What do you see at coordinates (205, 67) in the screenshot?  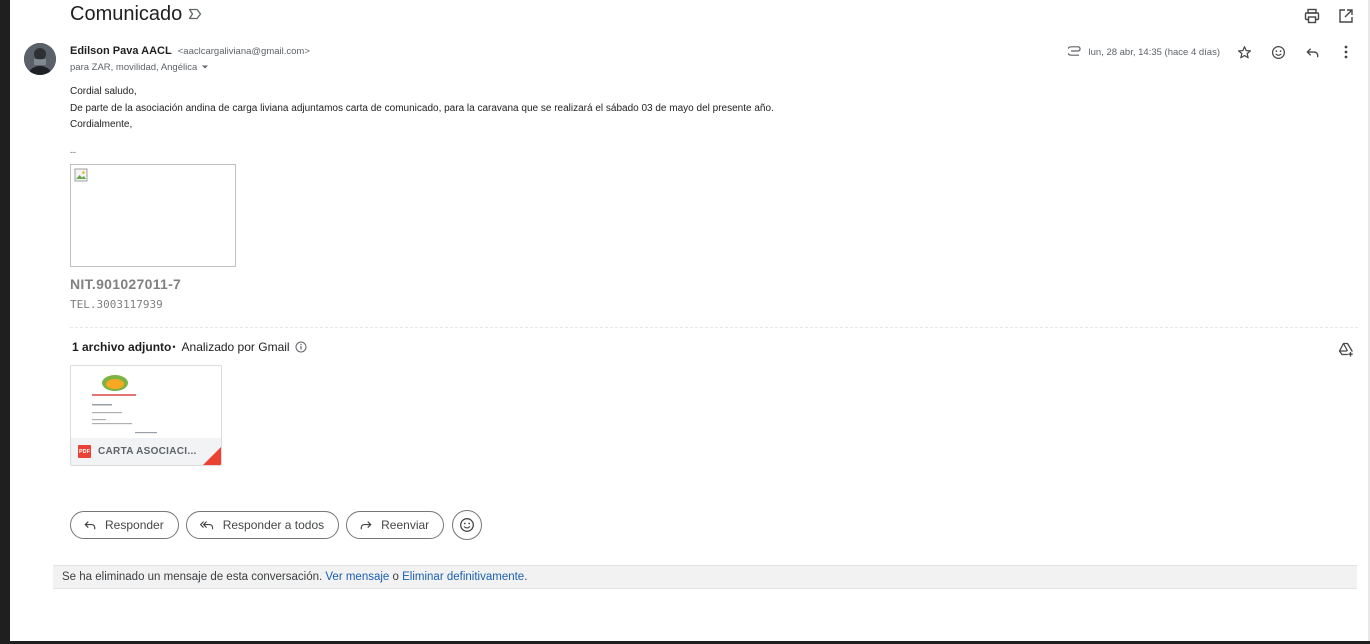 I see `chevron-down-icon` at bounding box center [205, 67].